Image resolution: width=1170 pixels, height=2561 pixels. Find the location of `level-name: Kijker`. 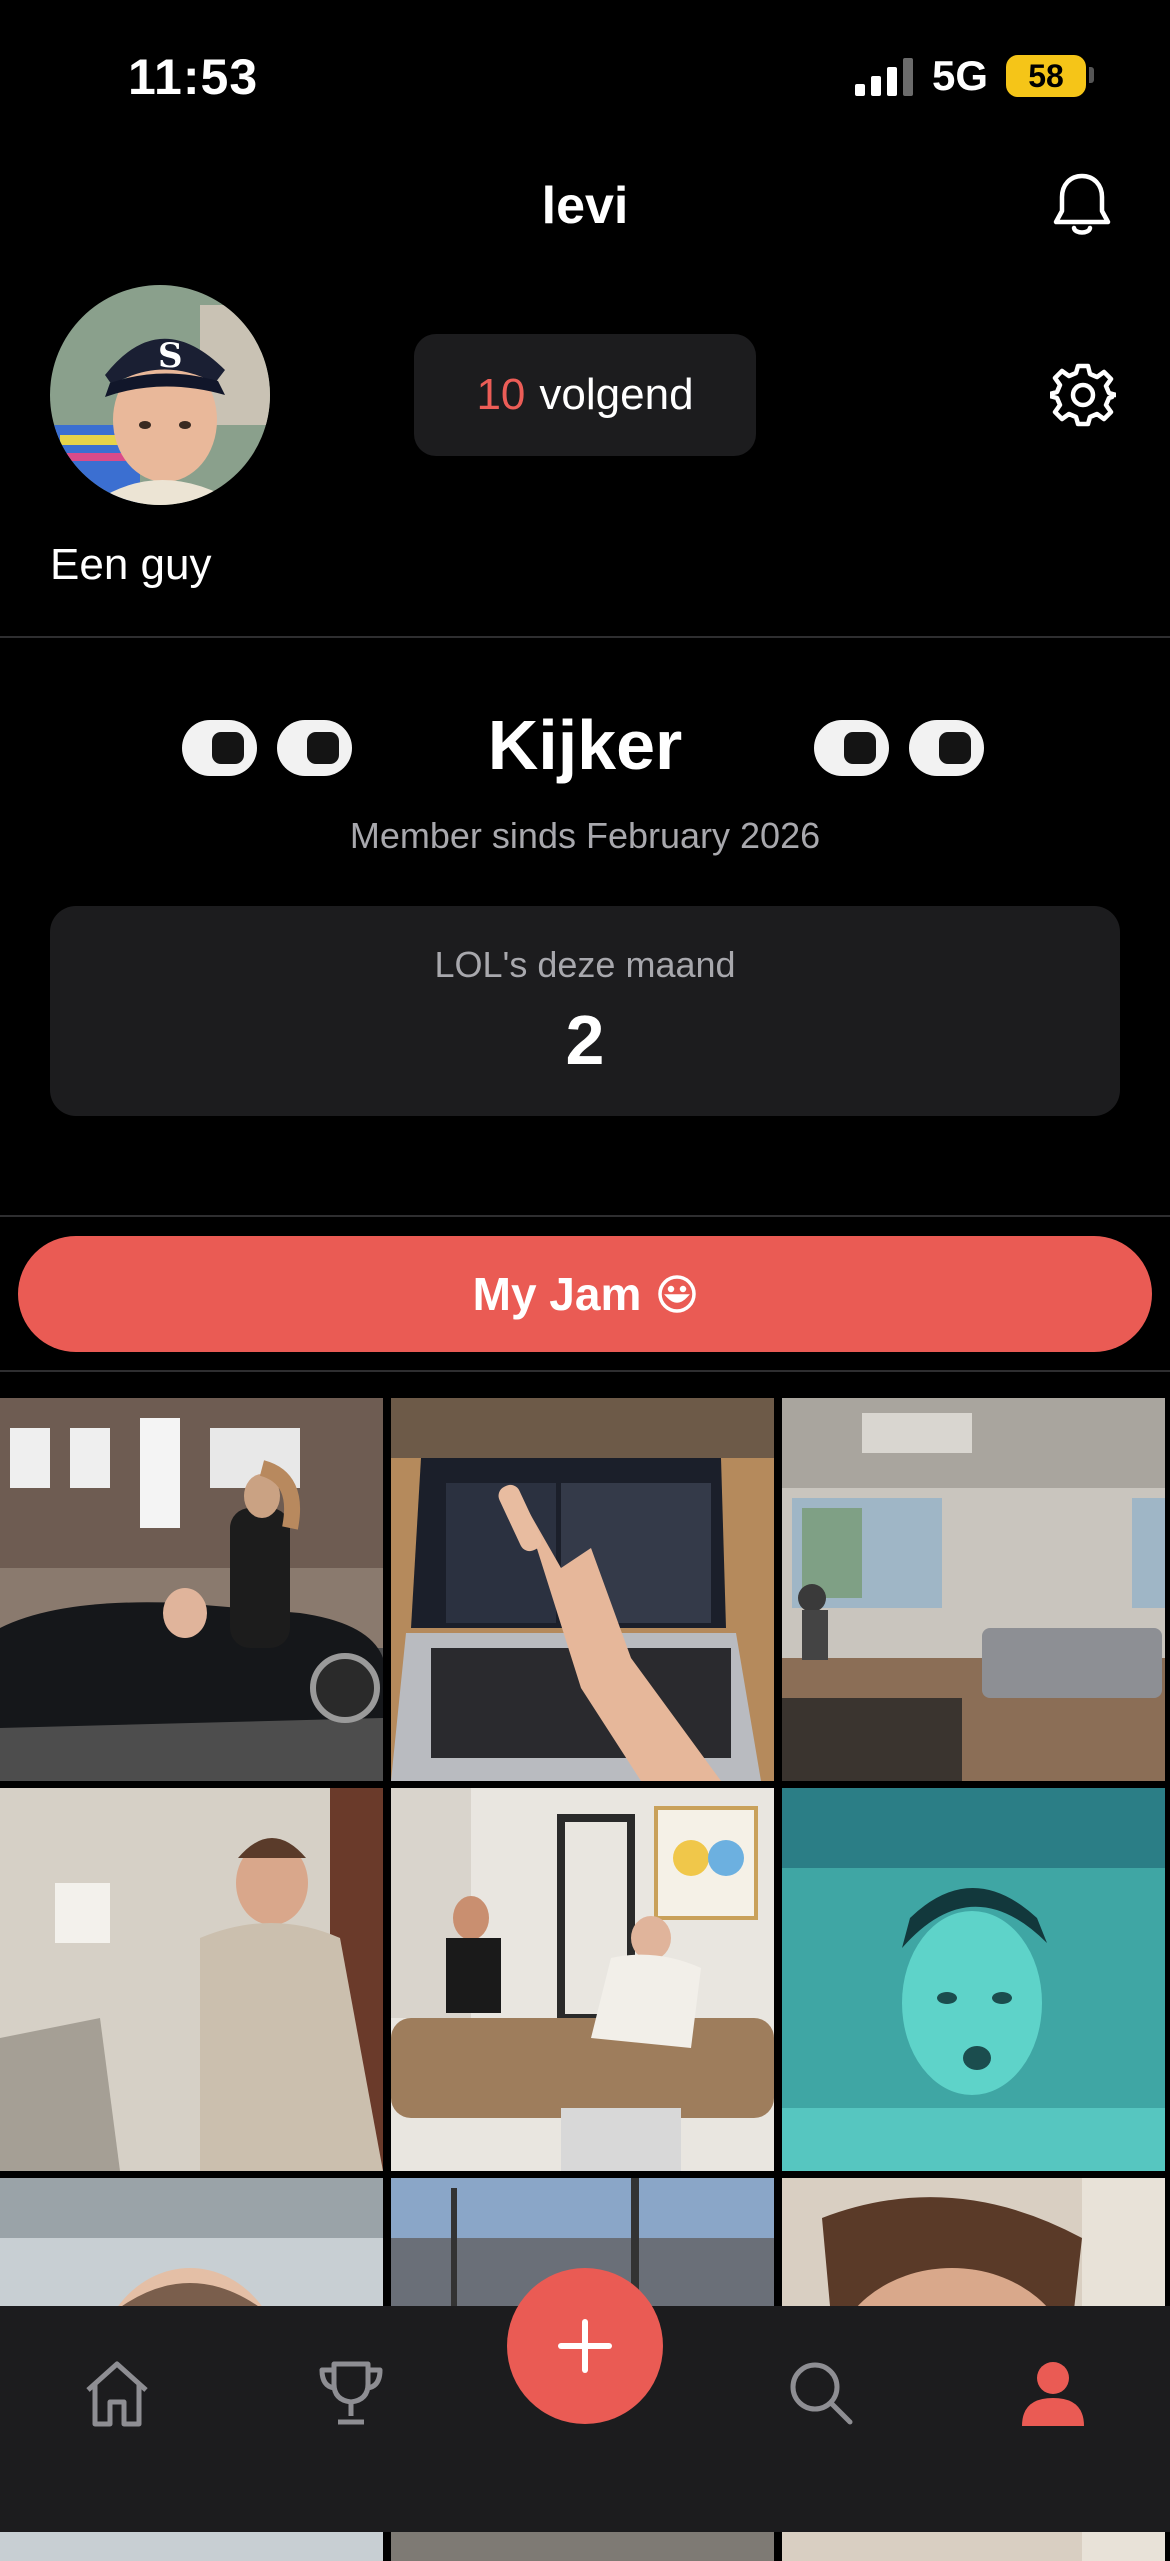

level-name: Kijker is located at coordinates (585, 745).